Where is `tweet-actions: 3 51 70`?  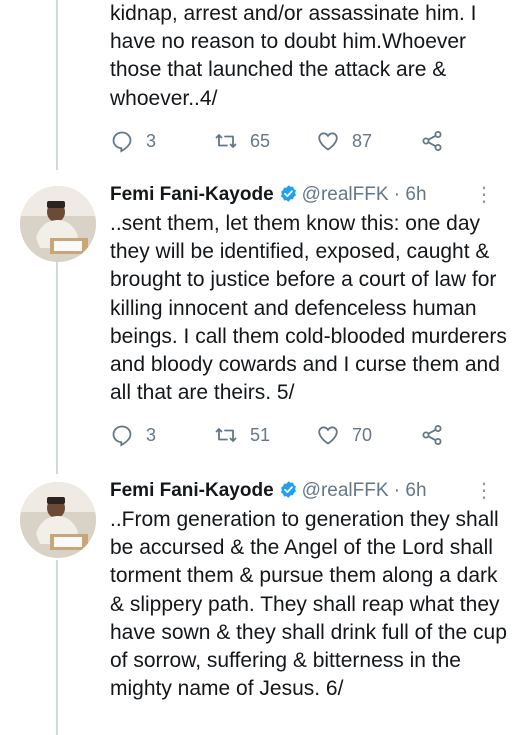 tweet-actions: 3 51 70 is located at coordinates (310, 435).